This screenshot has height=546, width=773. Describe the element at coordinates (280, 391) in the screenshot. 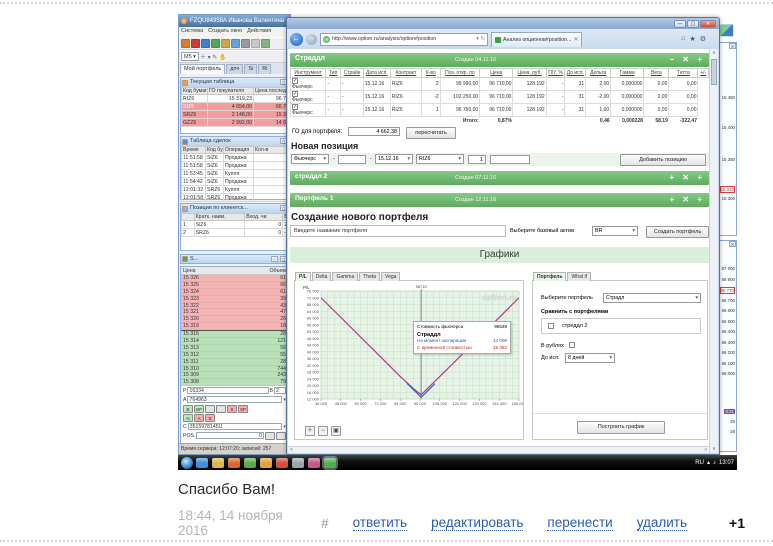

I see `qty-input: 2` at that location.